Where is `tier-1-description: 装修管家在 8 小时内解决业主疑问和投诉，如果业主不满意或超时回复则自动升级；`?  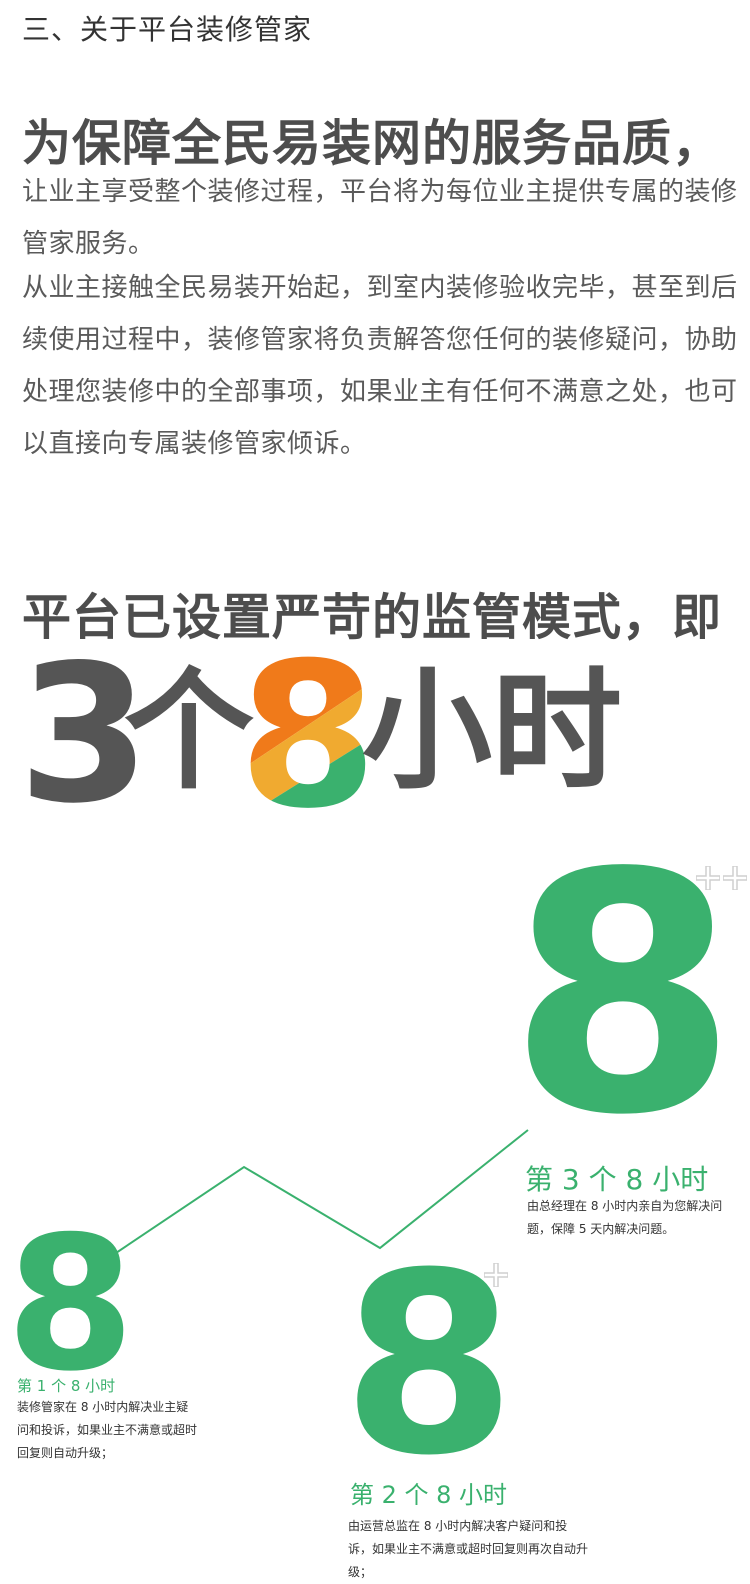 tier-1-description: 装修管家在 8 小时内解决业主疑问和投诉，如果业主不满意或超时回复则自动升级； is located at coordinates (107, 1430).